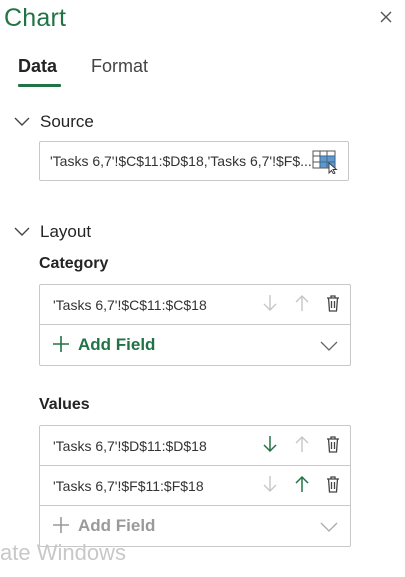 The height and width of the screenshot is (577, 405). I want to click on tab-format: Format, so click(119, 66).